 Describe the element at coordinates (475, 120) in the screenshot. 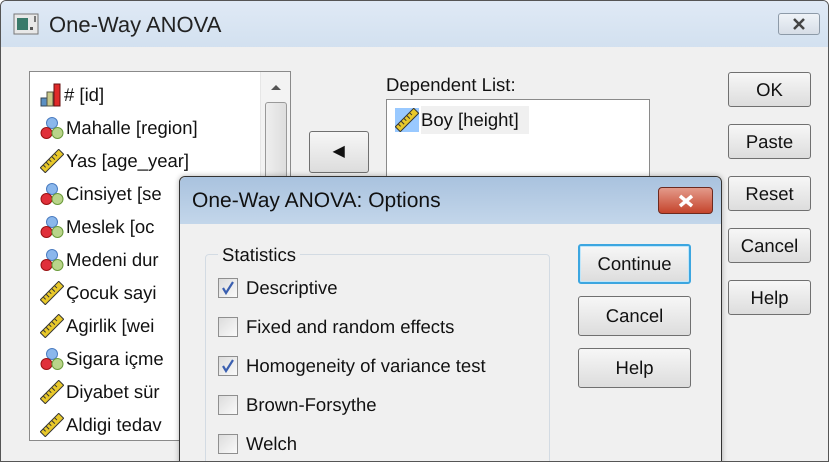

I see `list-item: Boy [height]` at that location.